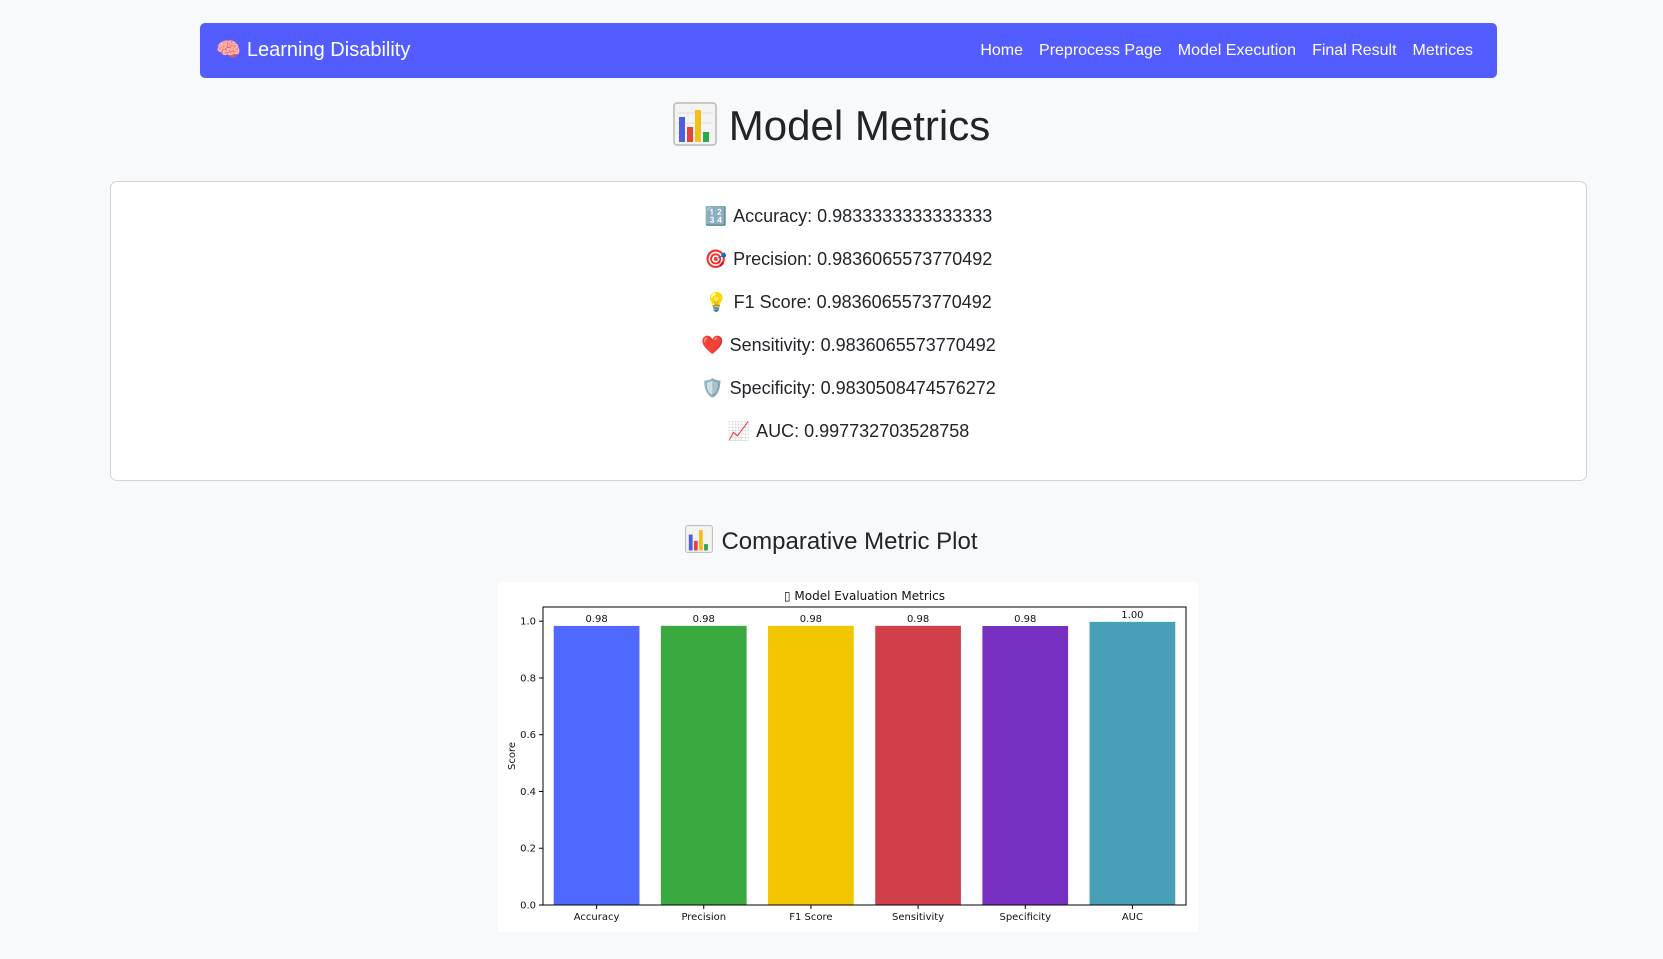  Describe the element at coordinates (716, 302) in the screenshot. I see `lightbulb-icon: 💡` at that location.